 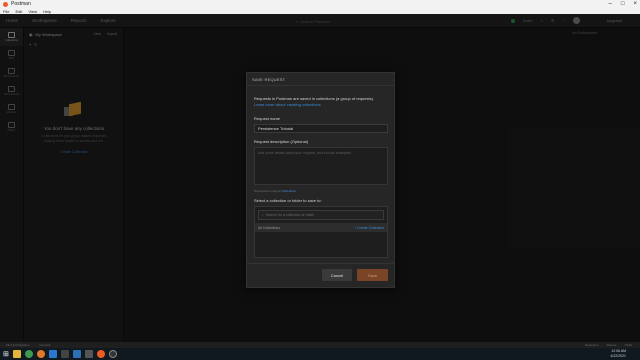 I want to click on vscode-icon, so click(x=76, y=354).